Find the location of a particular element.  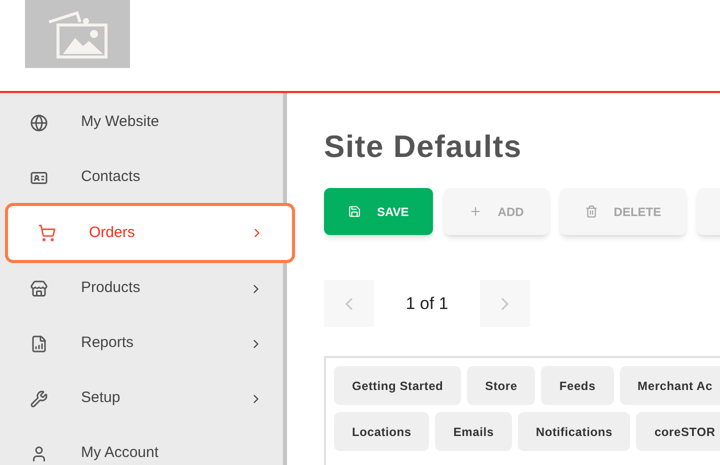

save-icon is located at coordinates (354, 211).